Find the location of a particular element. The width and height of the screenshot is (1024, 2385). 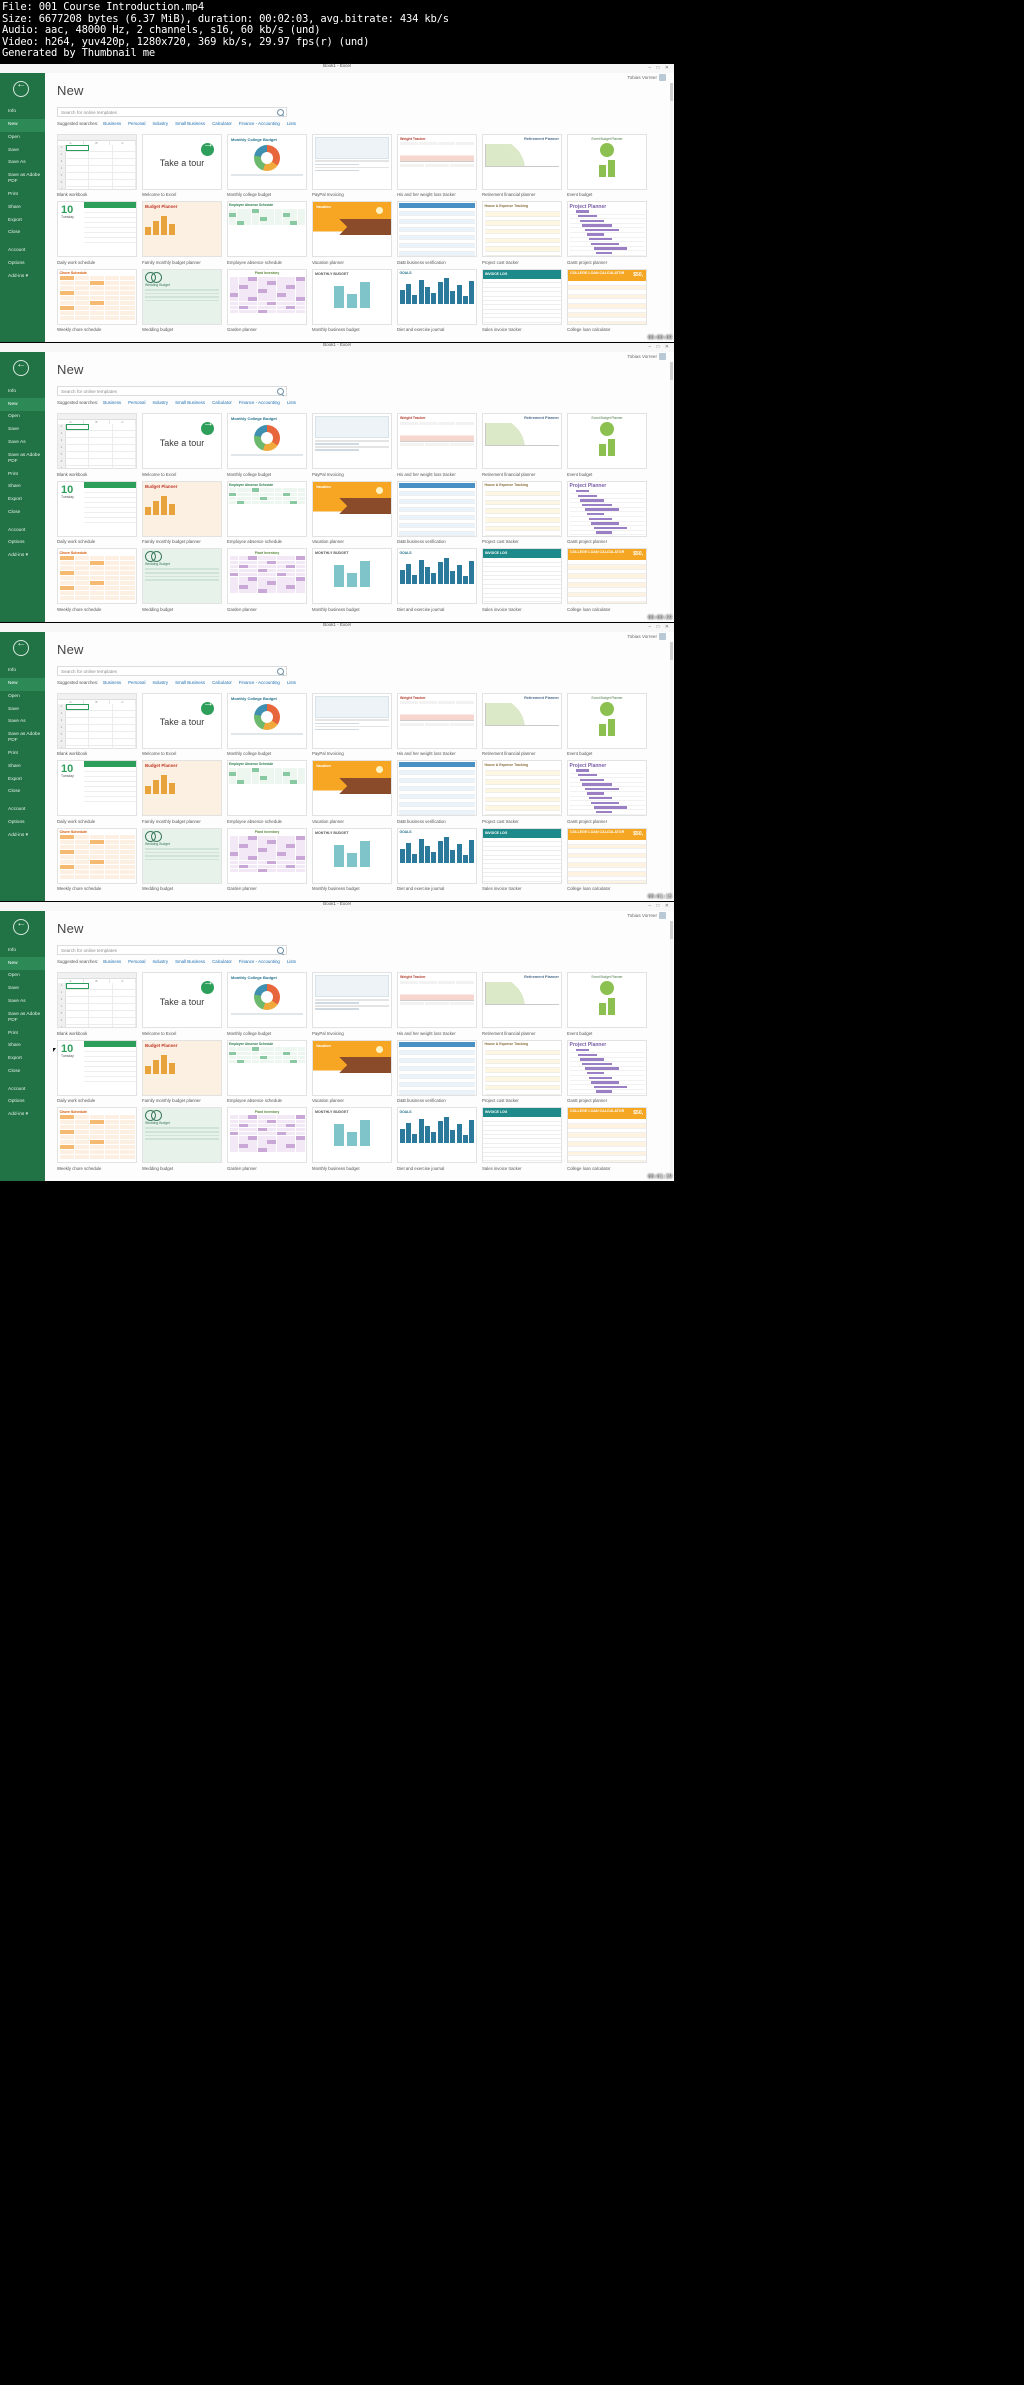

template-card: 10 Tuesday Daily work schedule is located at coordinates (97, 792).